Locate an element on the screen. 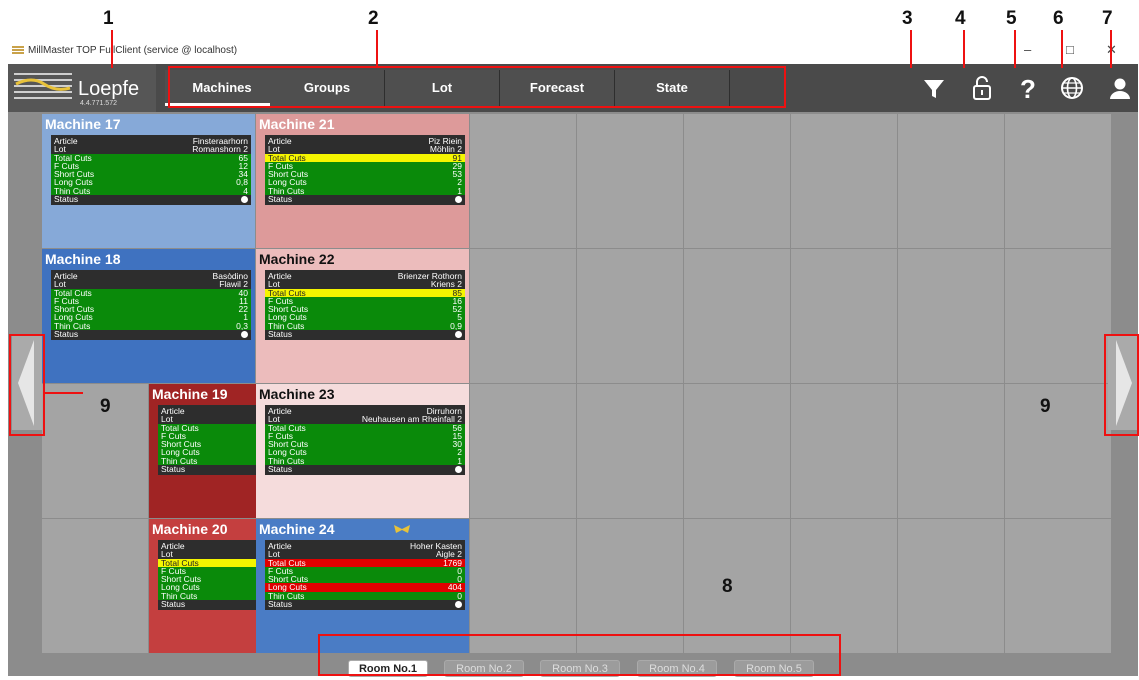  param-row: Thin Cuts 4 is located at coordinates (151, 190).